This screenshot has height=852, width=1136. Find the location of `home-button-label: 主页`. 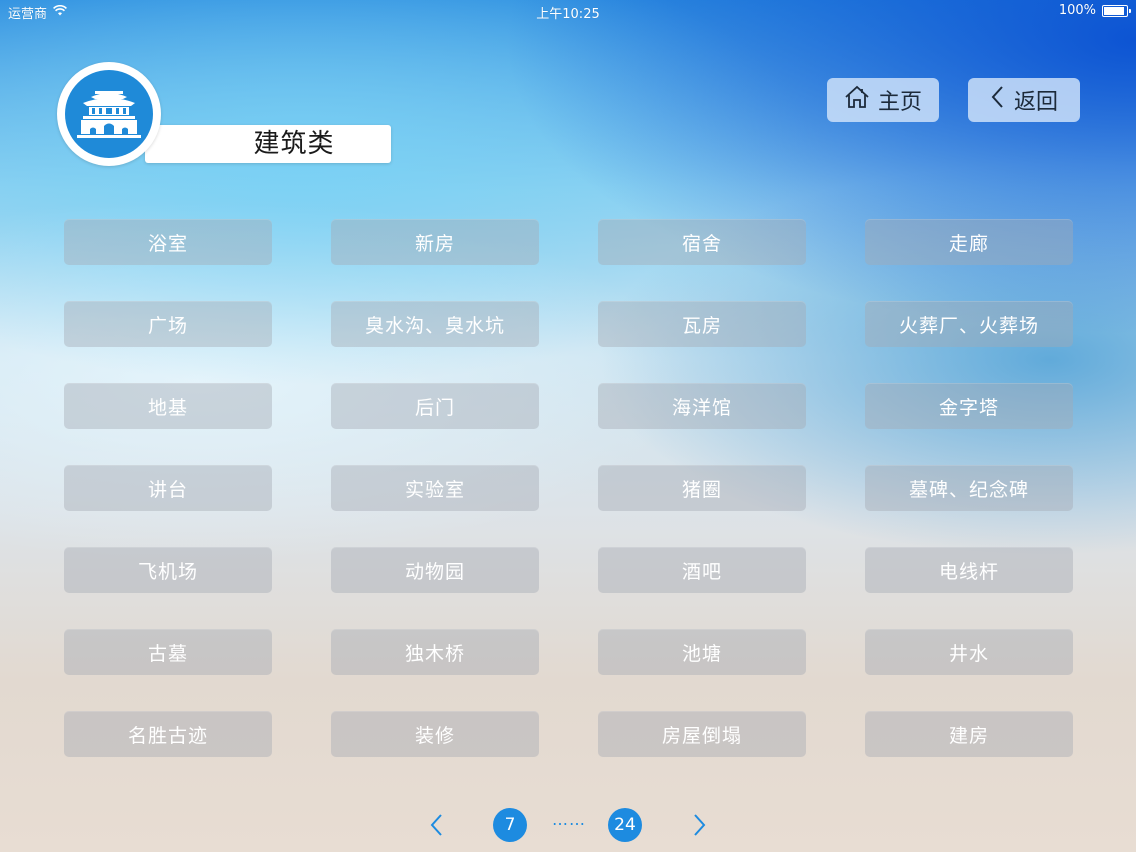

home-button-label: 主页 is located at coordinates (899, 102).